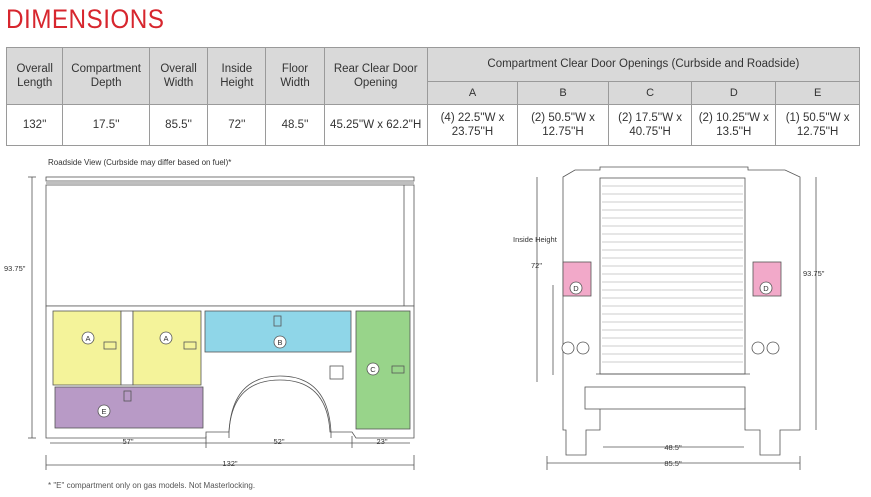 The image size is (871, 497). Describe the element at coordinates (127, 441) in the screenshot. I see `dim-57-label: 57"` at that location.